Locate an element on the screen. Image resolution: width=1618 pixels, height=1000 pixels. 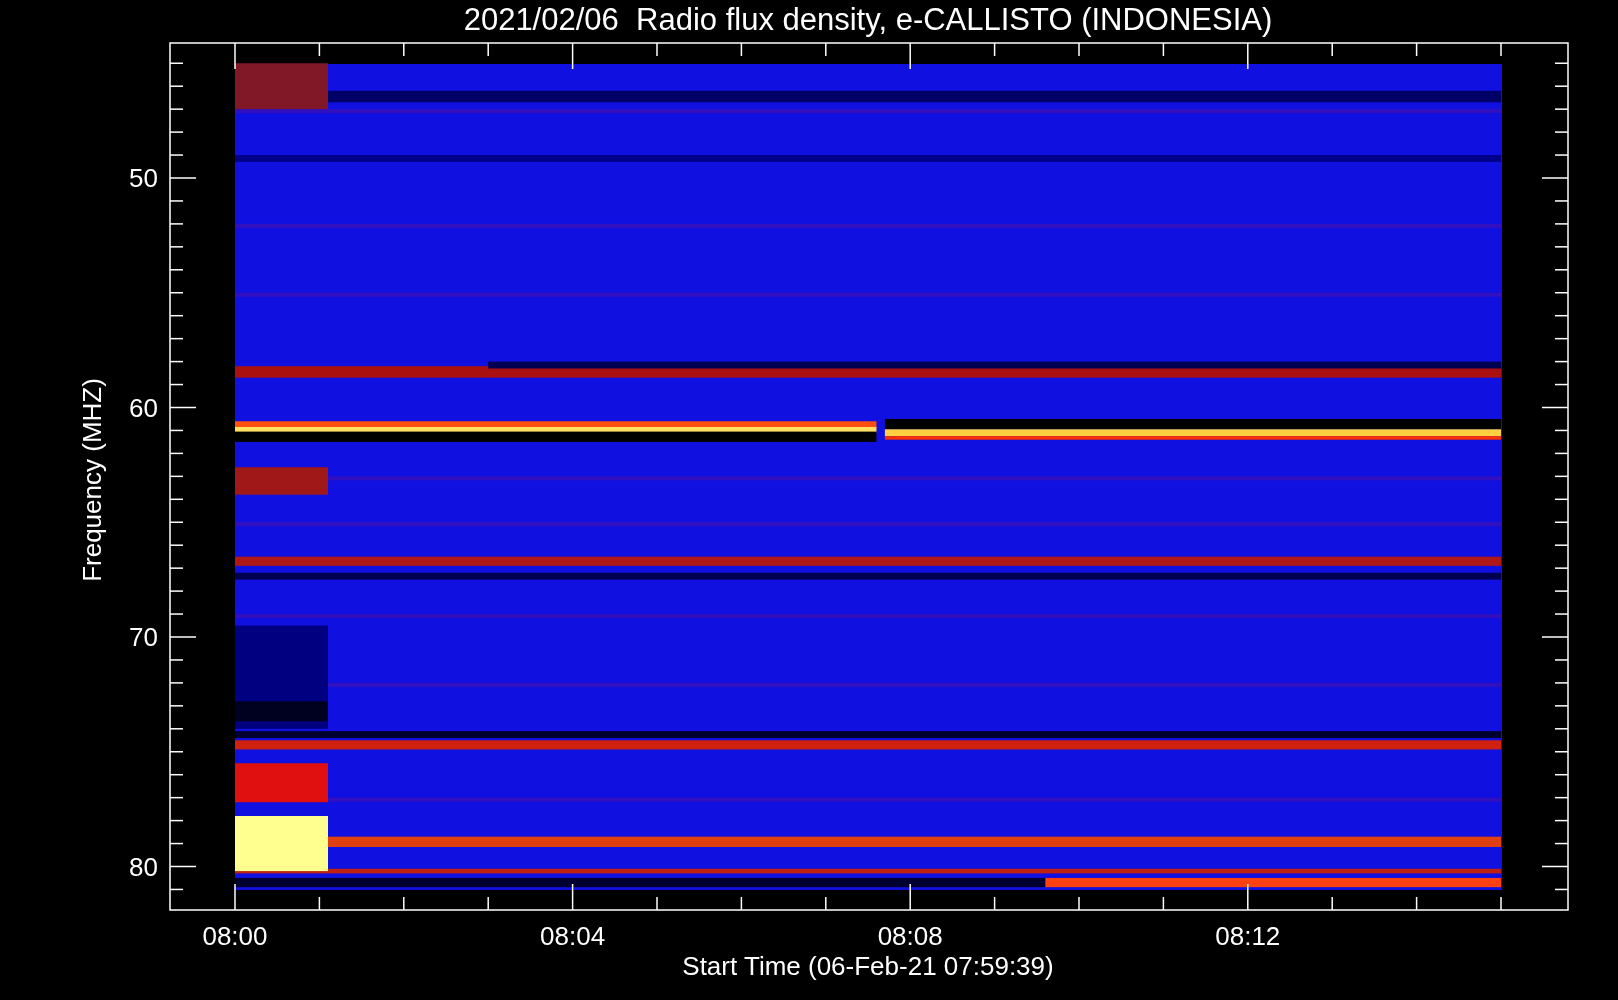
y-tick-label: 60 is located at coordinates (143, 407).